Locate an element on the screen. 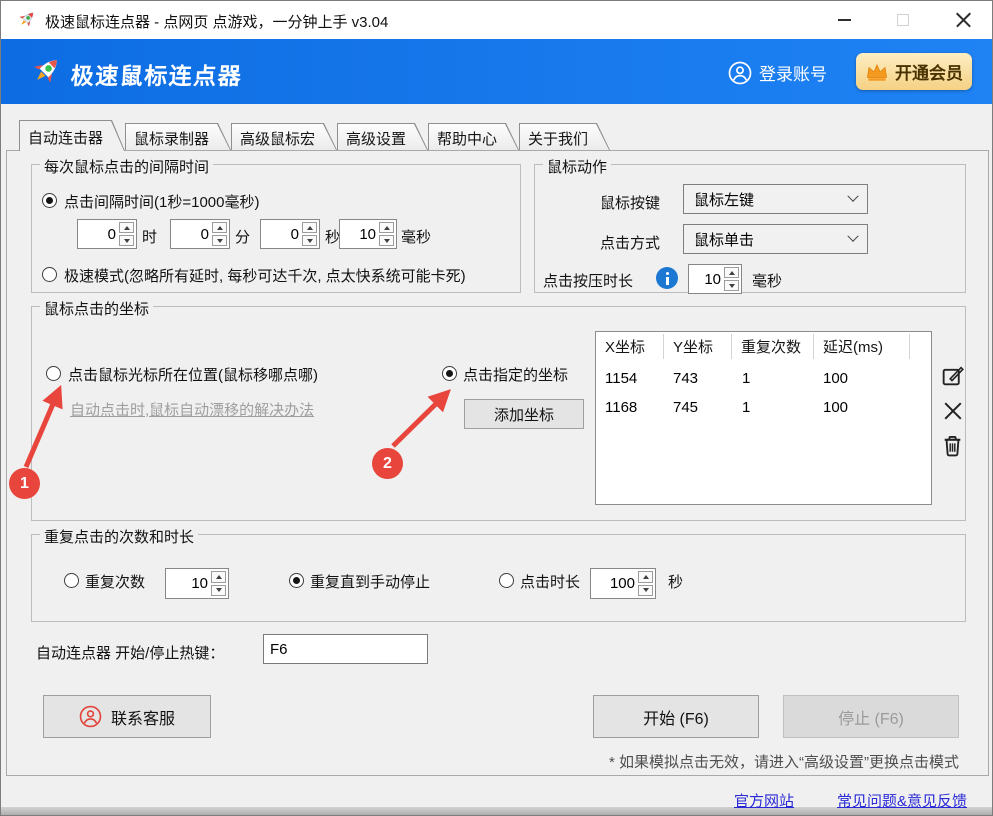 The image size is (993, 816). radio-repeat-until-stop is located at coordinates (296, 580).